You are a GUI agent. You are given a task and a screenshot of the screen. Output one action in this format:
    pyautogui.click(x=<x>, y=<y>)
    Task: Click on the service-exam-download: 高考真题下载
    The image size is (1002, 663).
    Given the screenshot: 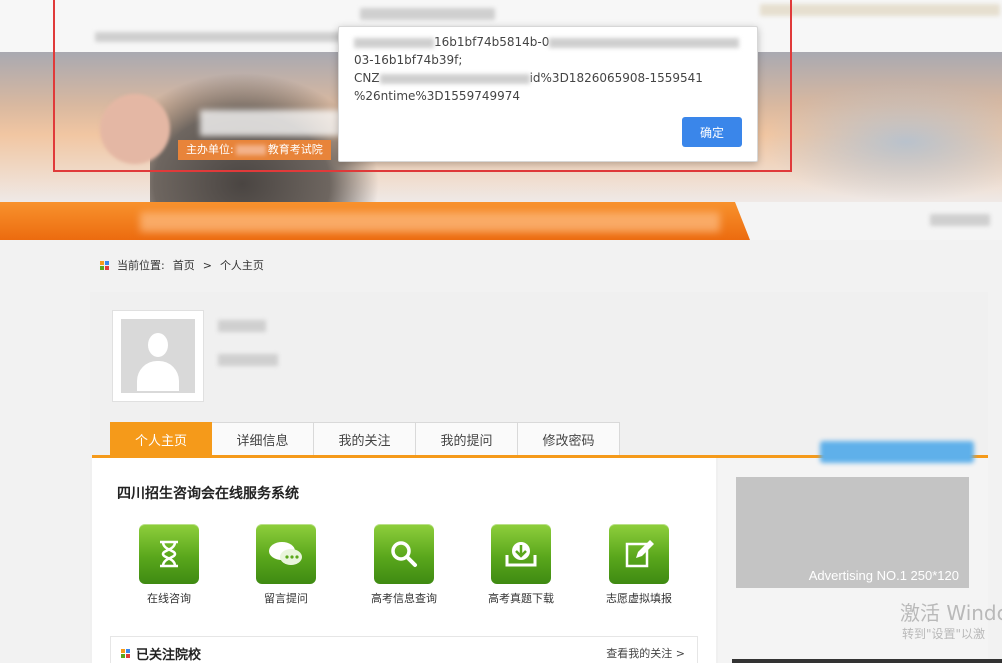 What is the action you would take?
    pyautogui.click(x=521, y=565)
    